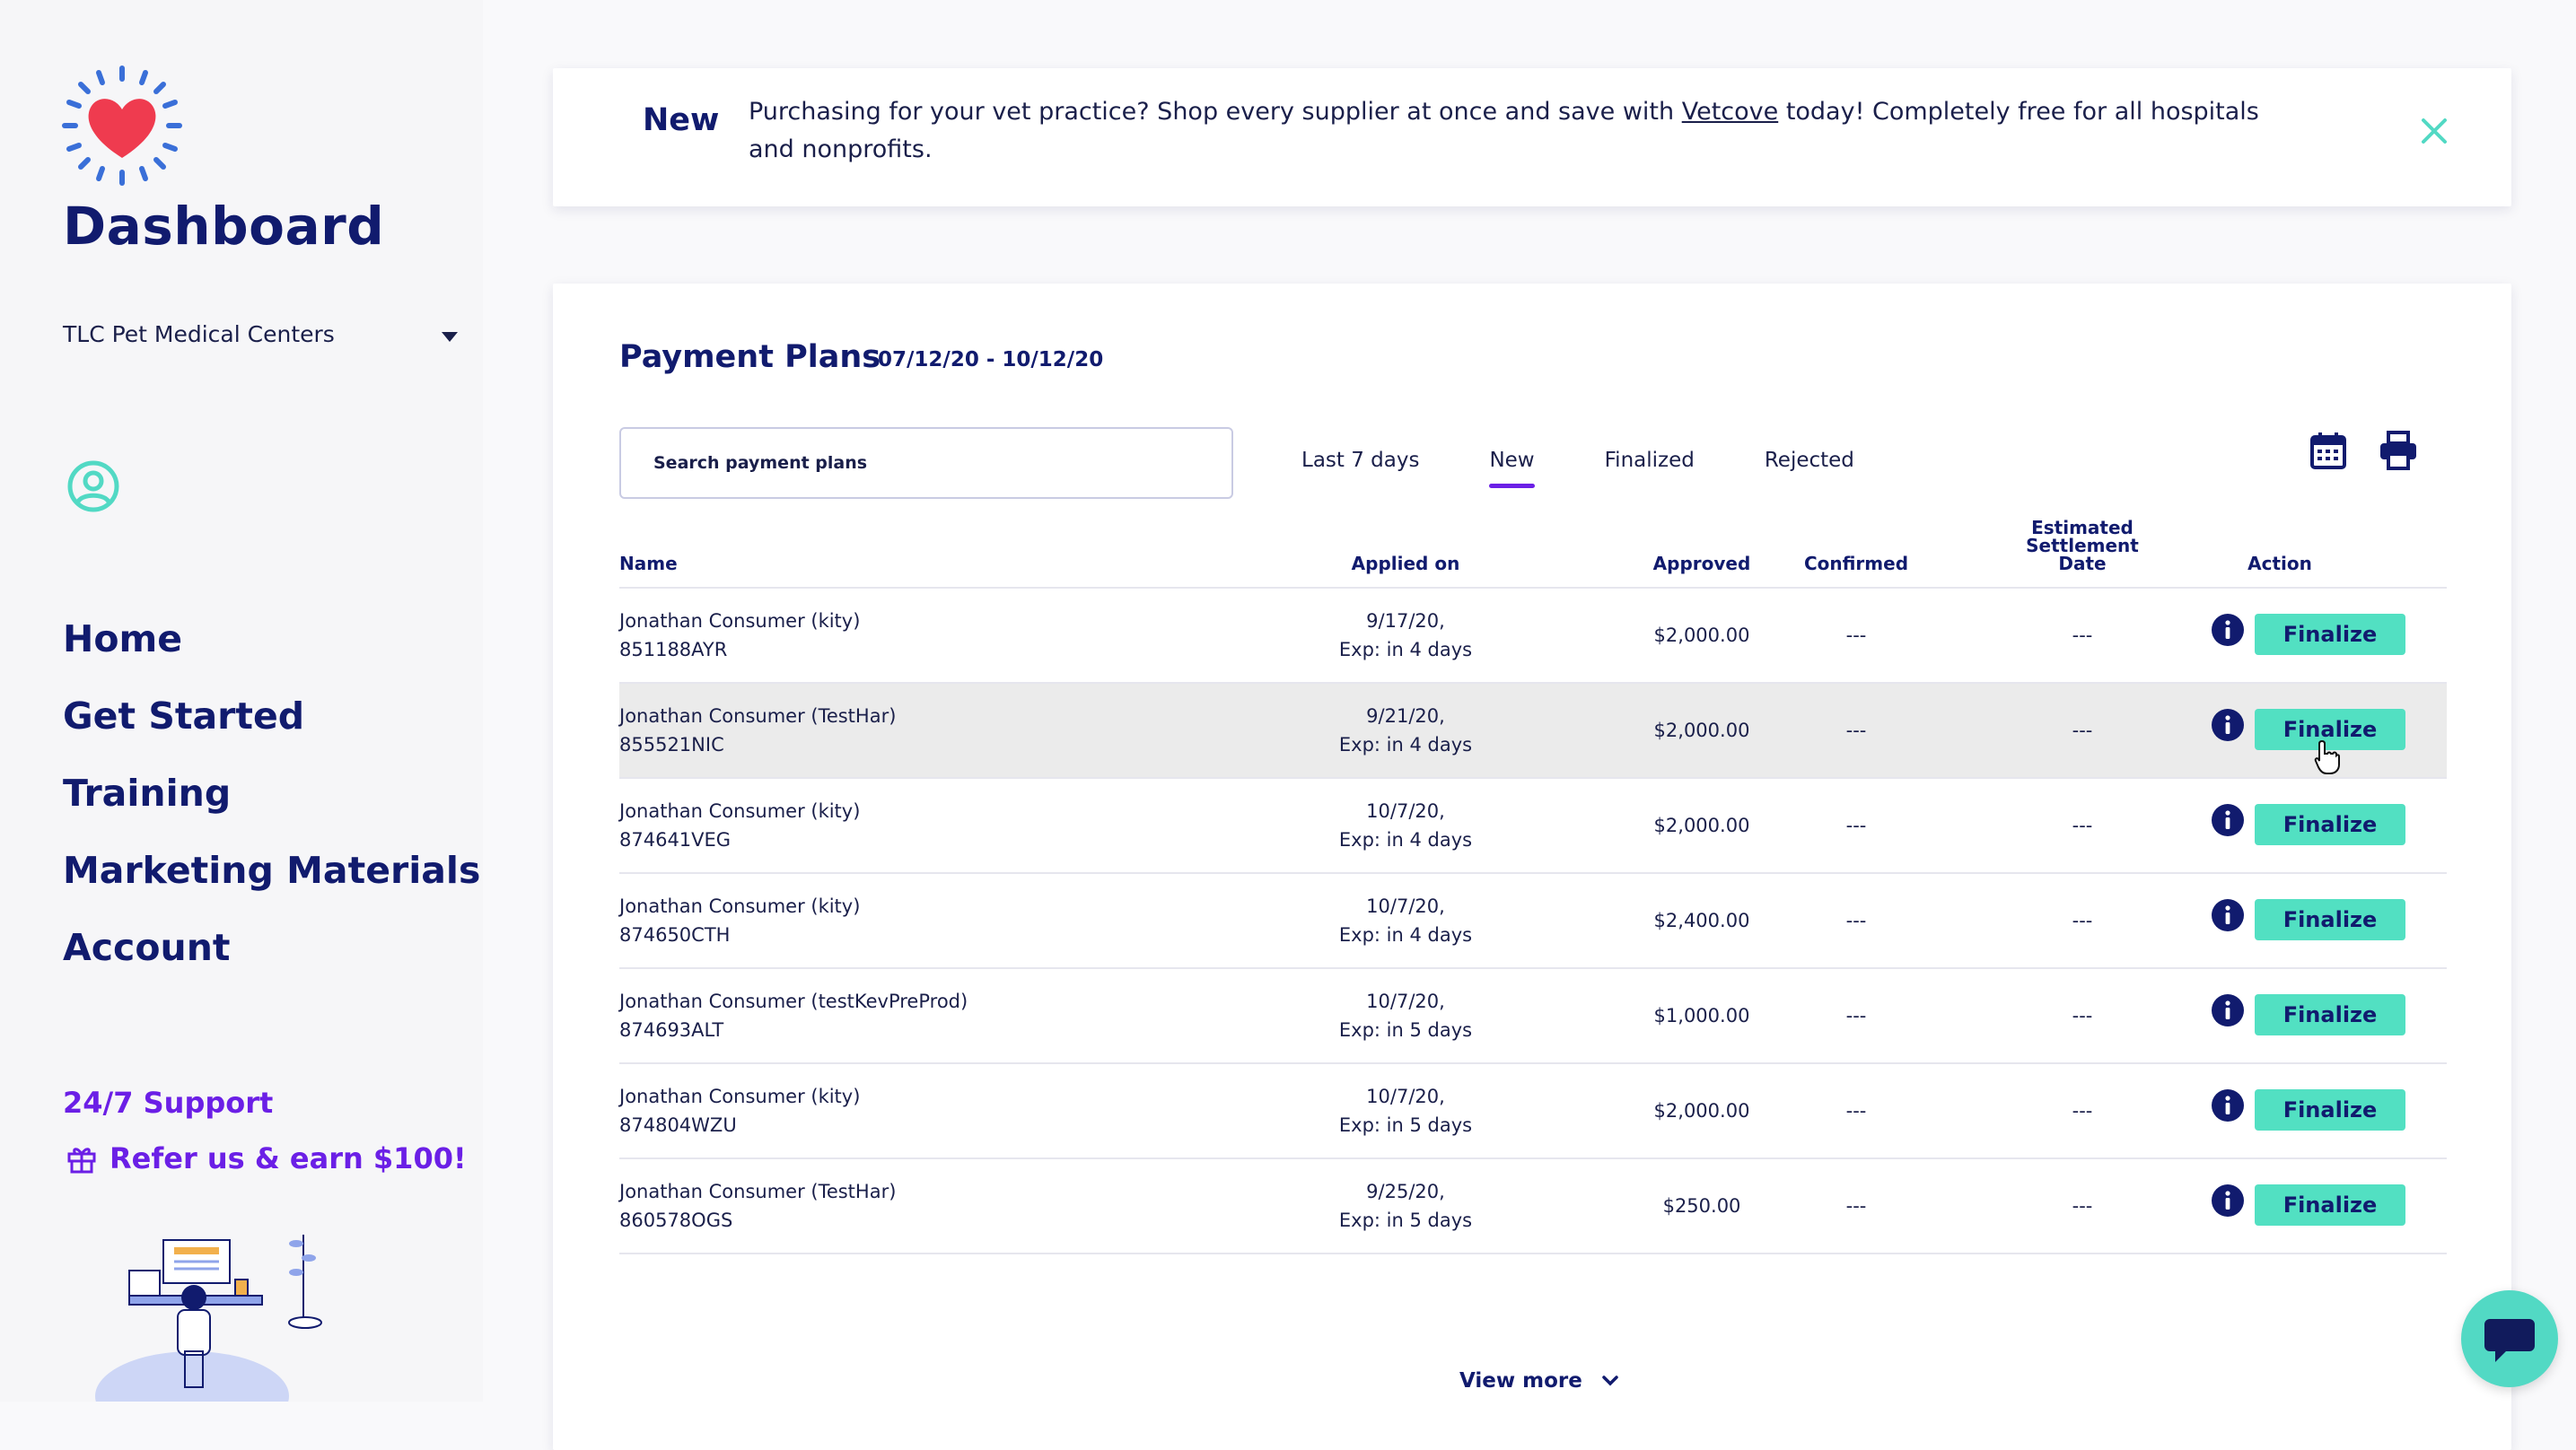 The width and height of the screenshot is (2576, 1450). I want to click on nav-account: Account, so click(271, 959).